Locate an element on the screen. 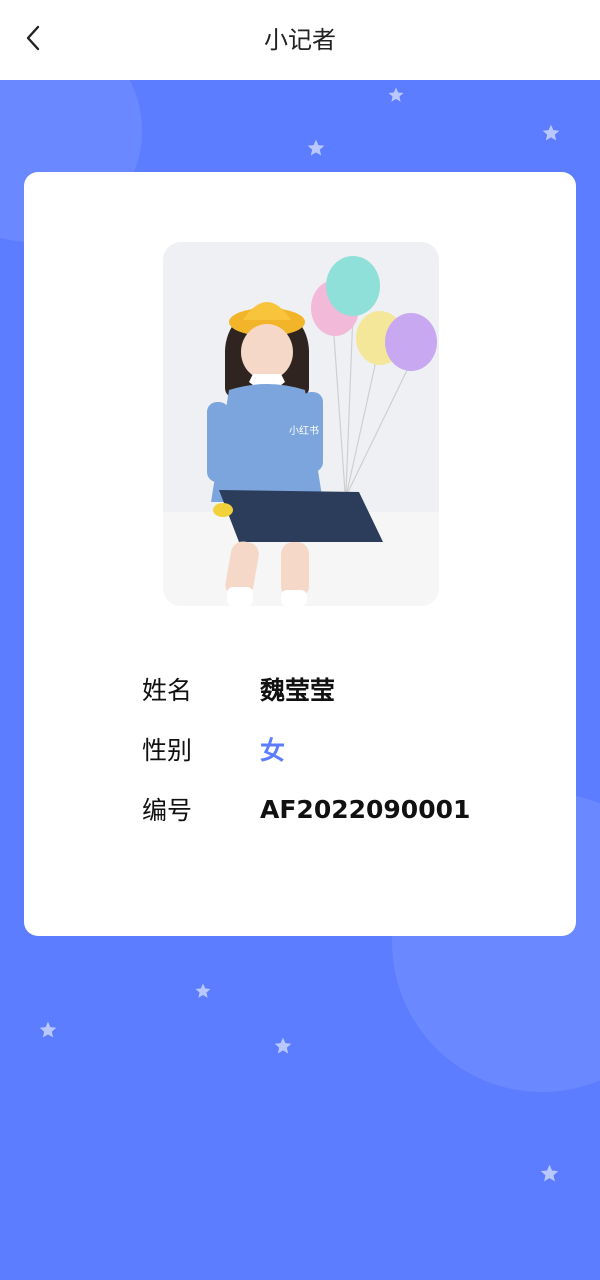 The height and width of the screenshot is (1280, 600). info-row-gender: 性别 女 is located at coordinates (342, 749).